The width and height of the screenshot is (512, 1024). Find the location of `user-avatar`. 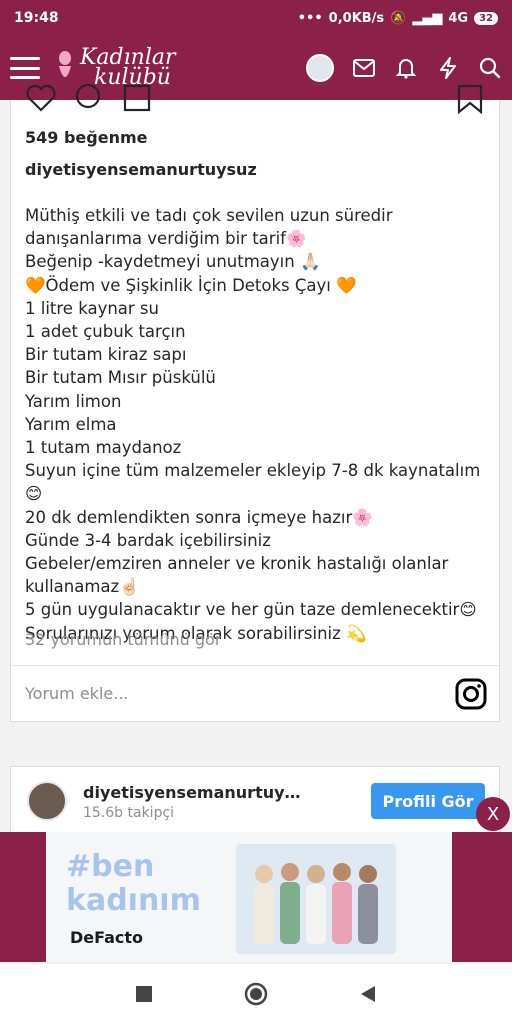

user-avatar is located at coordinates (320, 68).